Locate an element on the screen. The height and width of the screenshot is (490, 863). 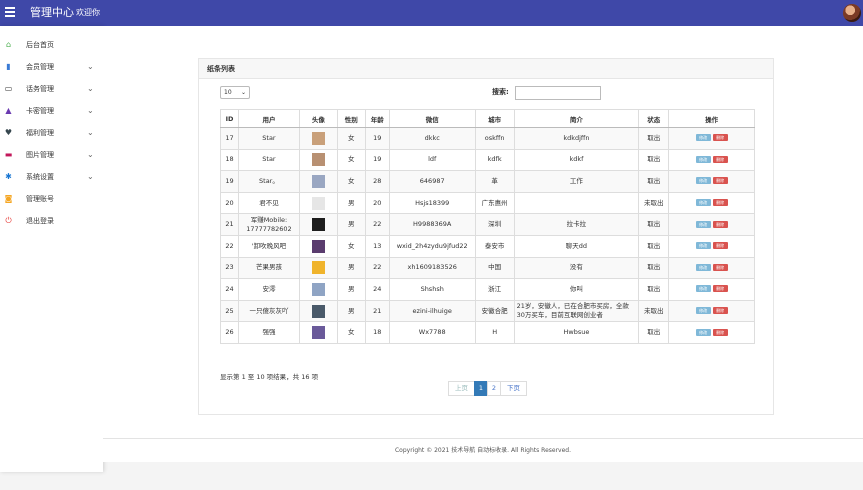
table-header-row: ID 用户 头像 性别 年龄 微信 城市 简介 状态 操作 is located at coordinates (487, 118).